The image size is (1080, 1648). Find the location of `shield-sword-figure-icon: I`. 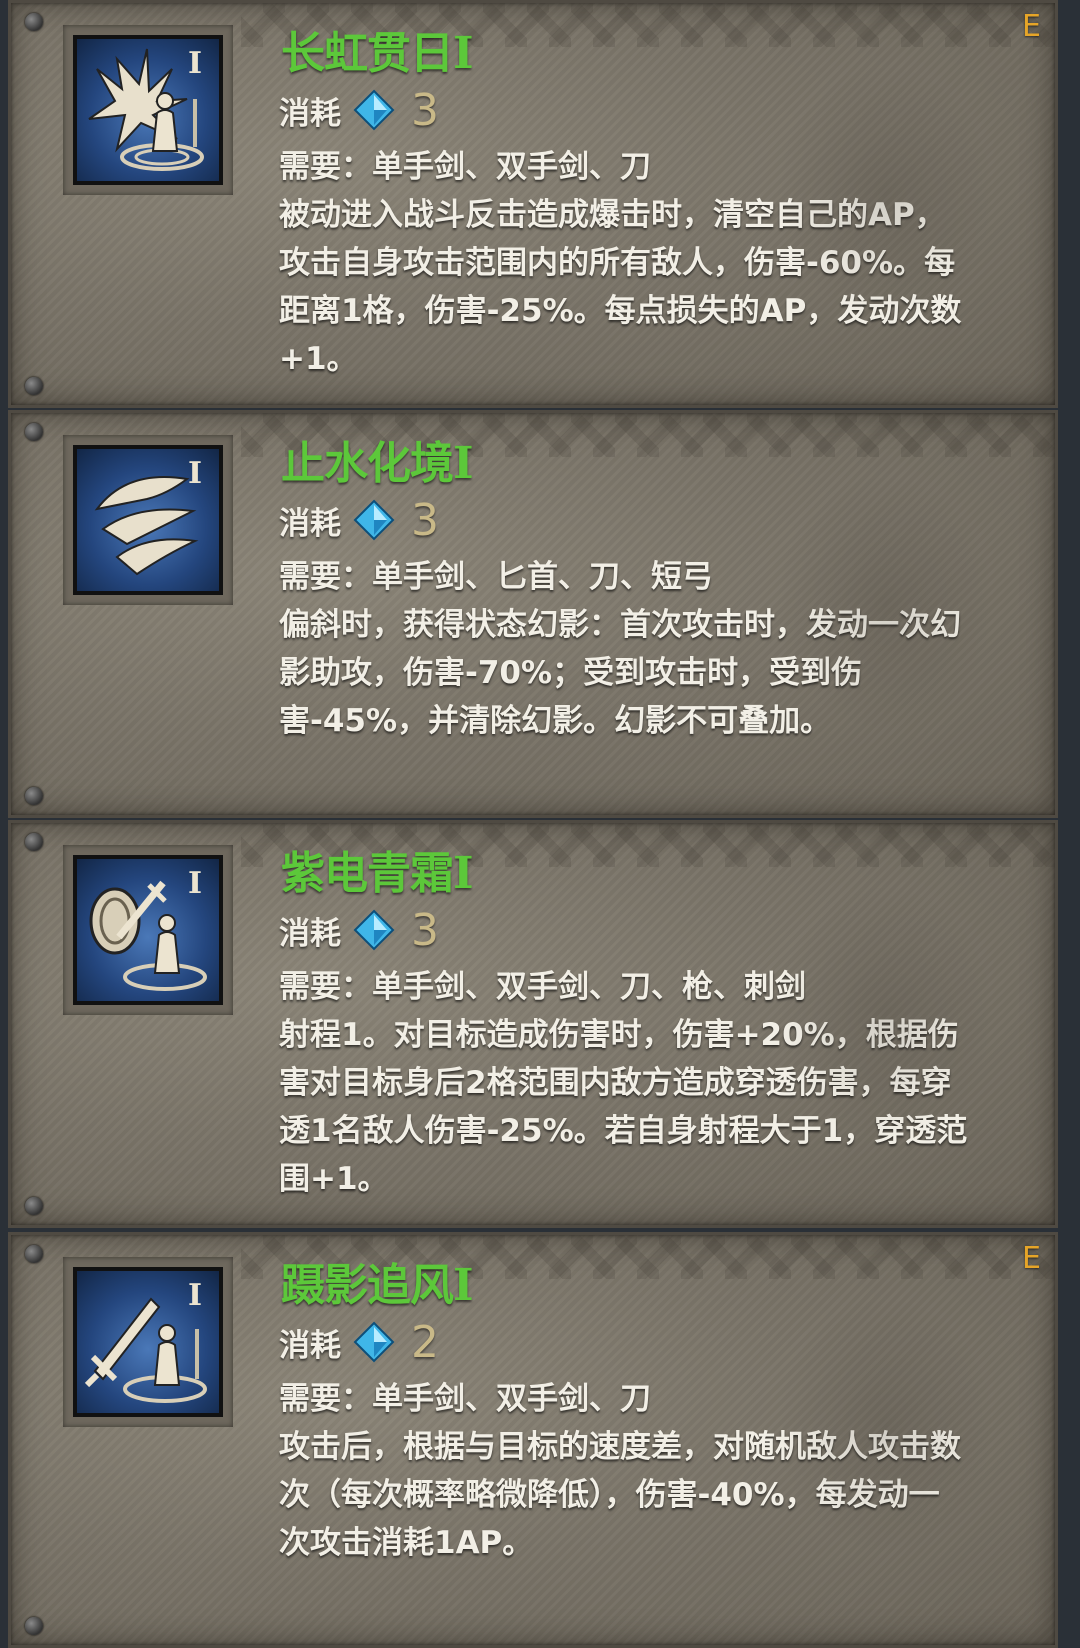

shield-sword-figure-icon: I is located at coordinates (148, 930).